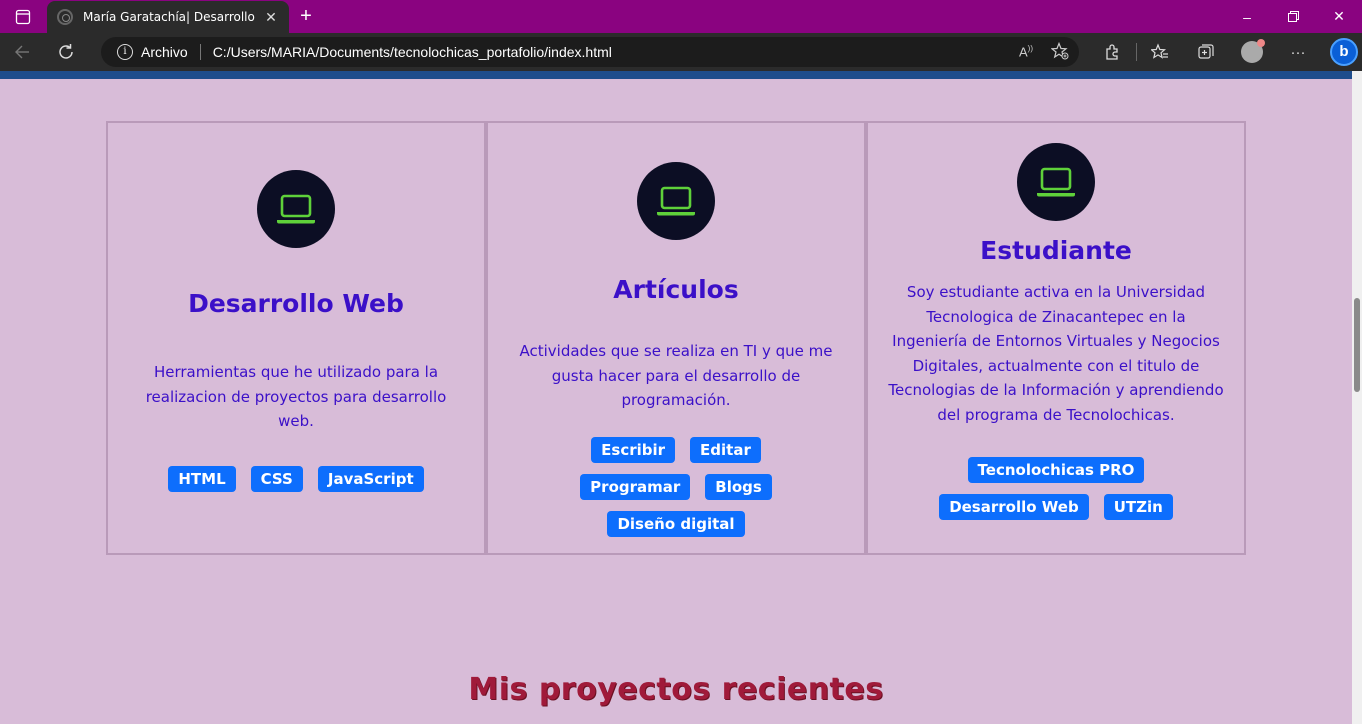 The image size is (1362, 724). Describe the element at coordinates (1056, 488) in the screenshot. I see `card-tags: Tecnolochicas PRO Desarrollo Web UTZin` at that location.